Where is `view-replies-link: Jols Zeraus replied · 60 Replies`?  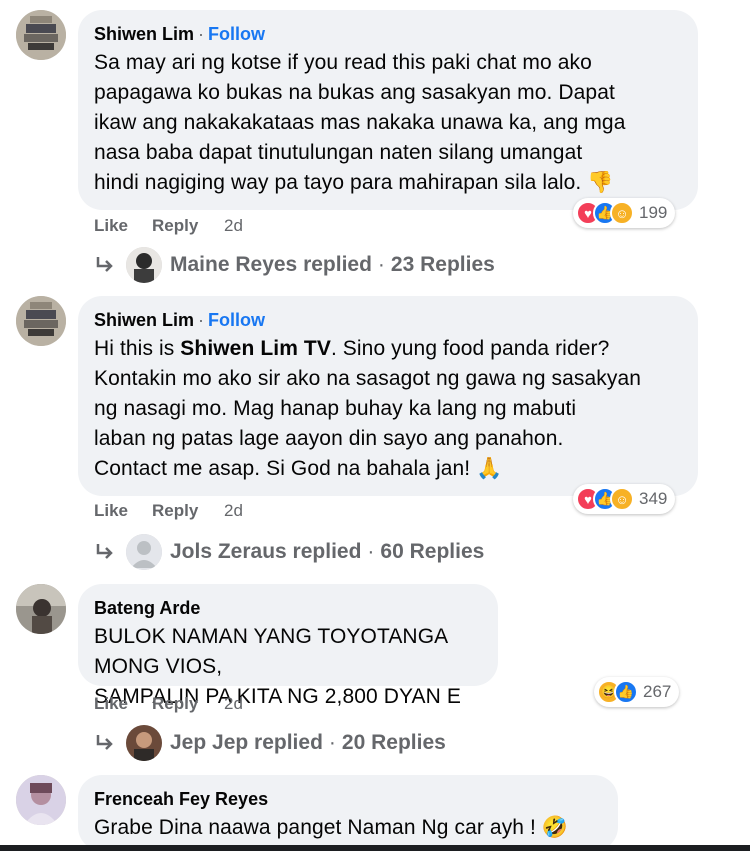
view-replies-link: Jols Zeraus replied · 60 Replies is located at coordinates (289, 552).